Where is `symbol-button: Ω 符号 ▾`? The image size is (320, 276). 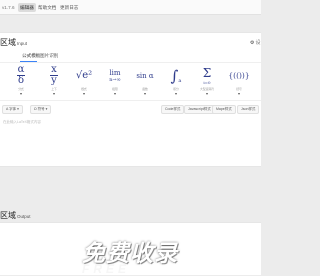 symbol-button: Ω 符号 ▾ is located at coordinates (41, 109).